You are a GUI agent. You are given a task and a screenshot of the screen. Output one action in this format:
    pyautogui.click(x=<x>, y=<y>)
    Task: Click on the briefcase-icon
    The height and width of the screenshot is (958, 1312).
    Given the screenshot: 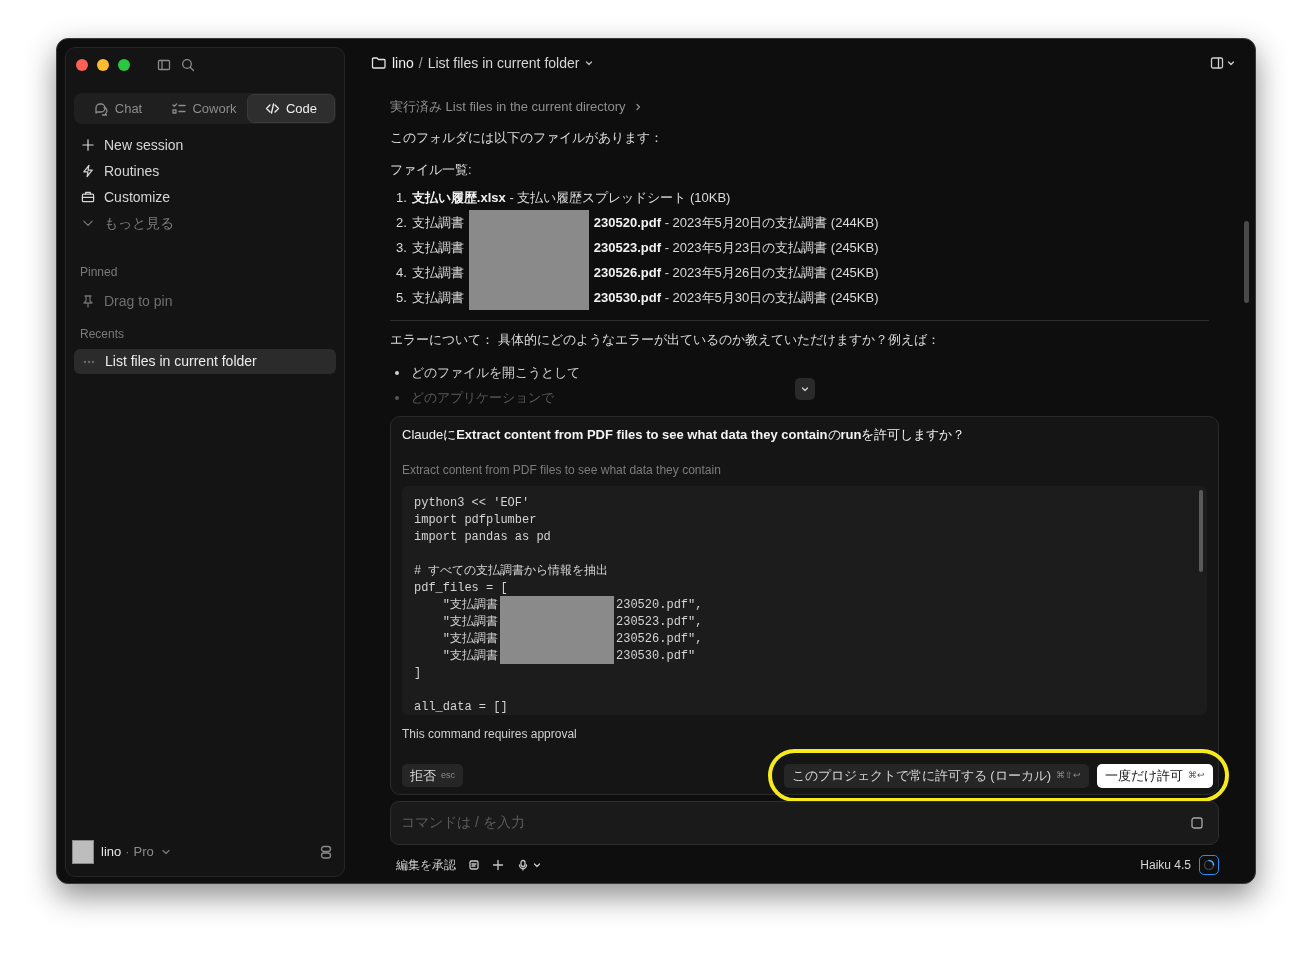 What is the action you would take?
    pyautogui.click(x=88, y=197)
    